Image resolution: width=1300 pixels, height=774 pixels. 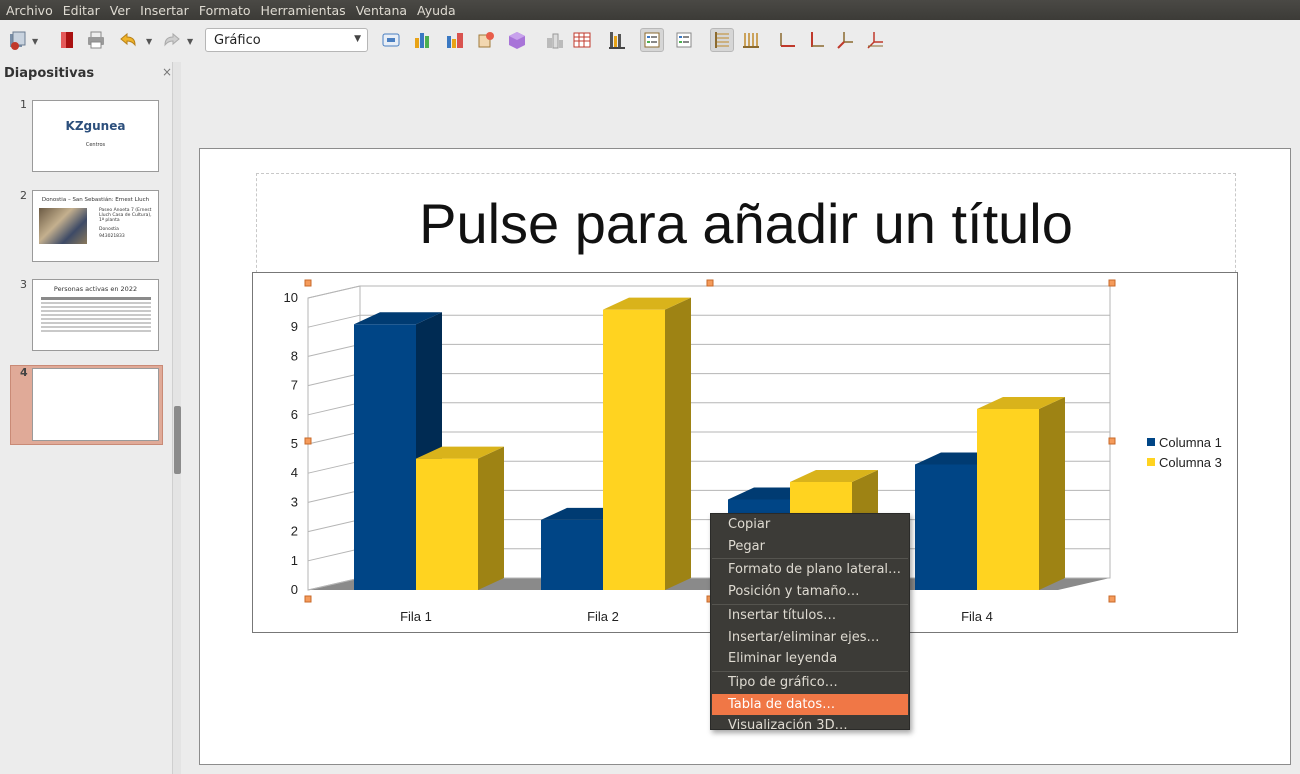 I want to click on chevron-down-icon: ▼, so click(x=357, y=39).